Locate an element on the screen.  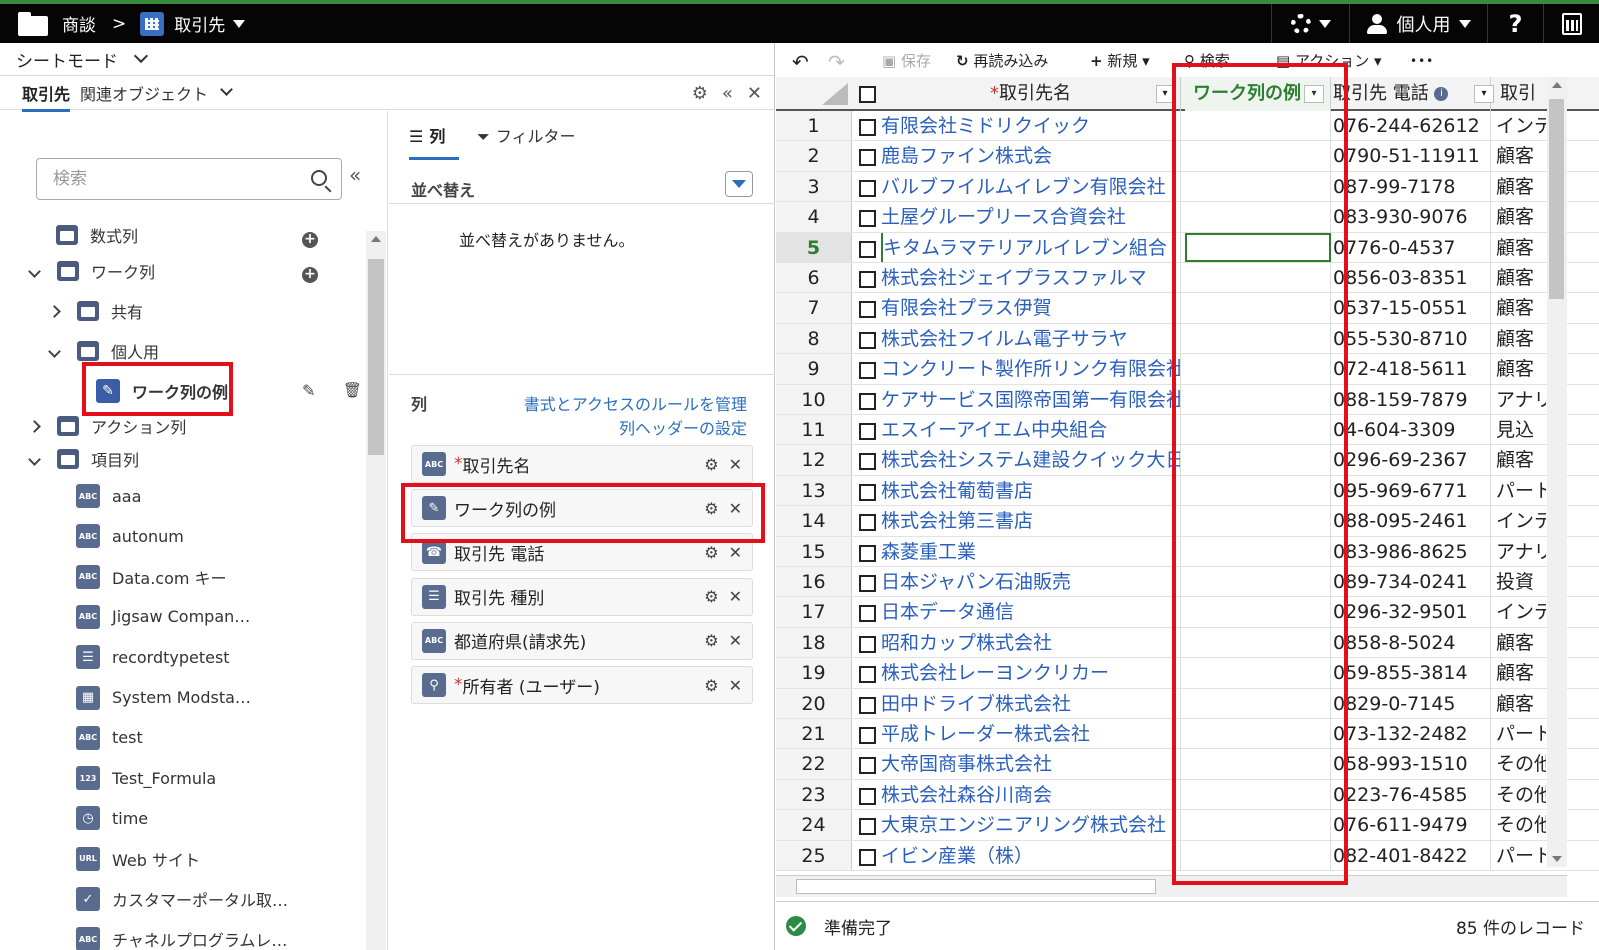
phone-cell: 076-244-62612 is located at coordinates (1412, 126).